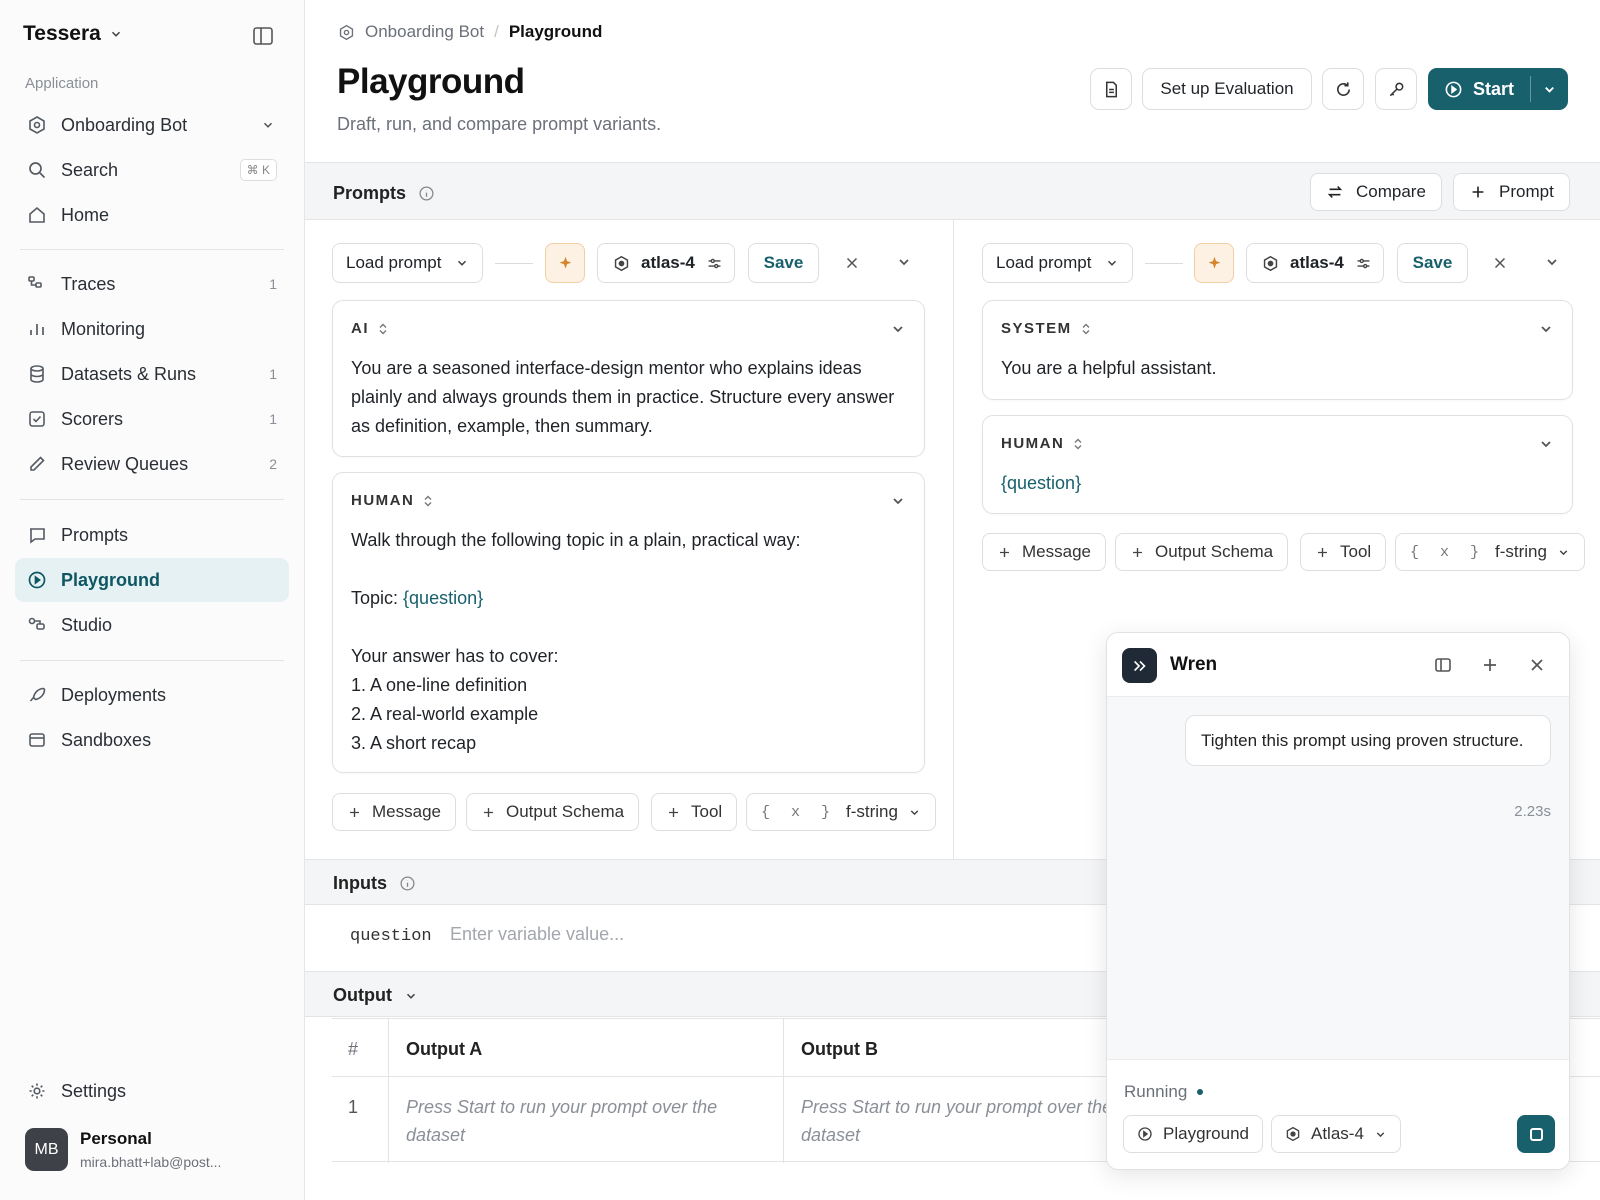 The width and height of the screenshot is (1600, 1200). What do you see at coordinates (37, 329) in the screenshot?
I see `chart-icon` at bounding box center [37, 329].